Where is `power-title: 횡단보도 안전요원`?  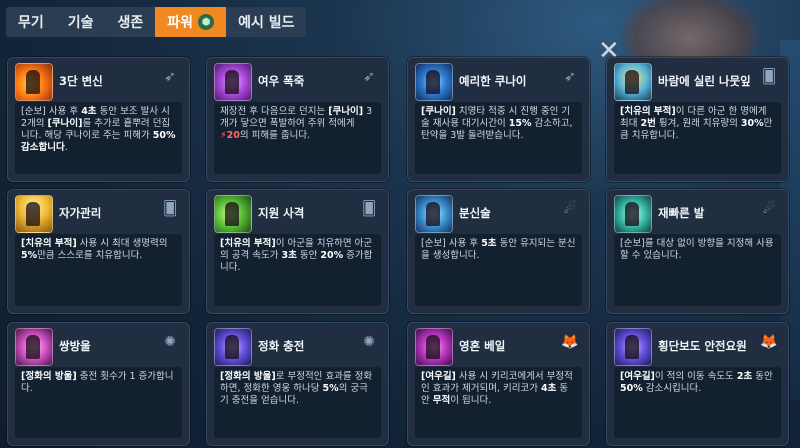
power-title: 횡단보도 안전요원 is located at coordinates (702, 346).